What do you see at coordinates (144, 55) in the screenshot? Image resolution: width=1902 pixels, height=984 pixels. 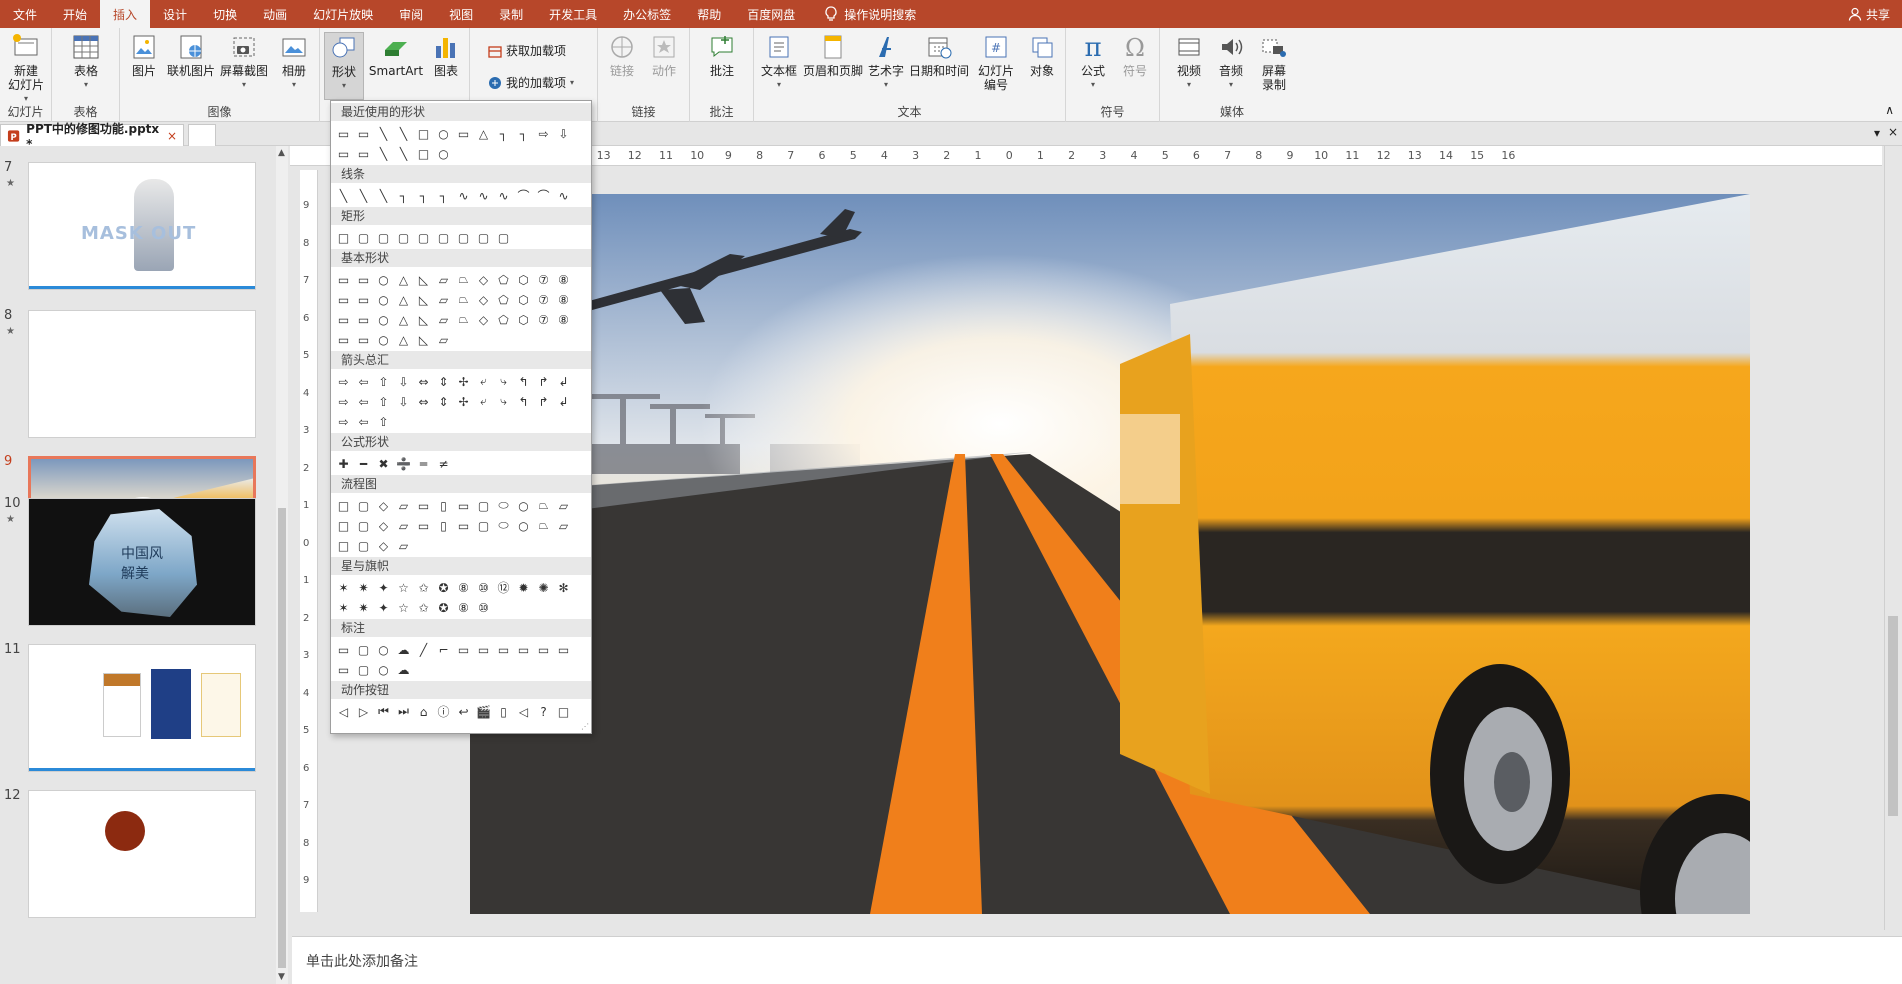 I see `picture-button: 图片` at bounding box center [144, 55].